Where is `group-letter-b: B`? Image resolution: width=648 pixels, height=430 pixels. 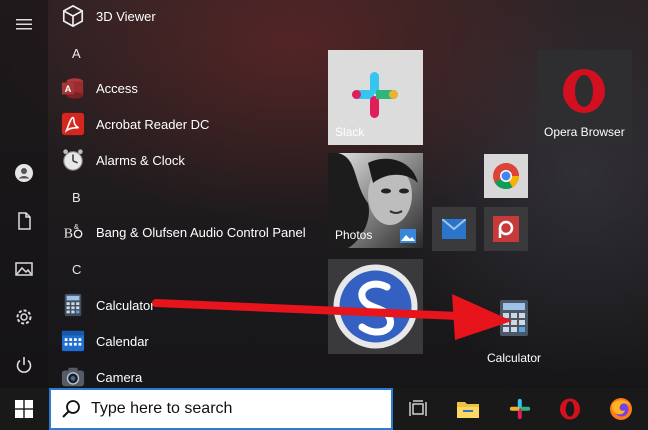
group-letter-b: B is located at coordinates (76, 197).